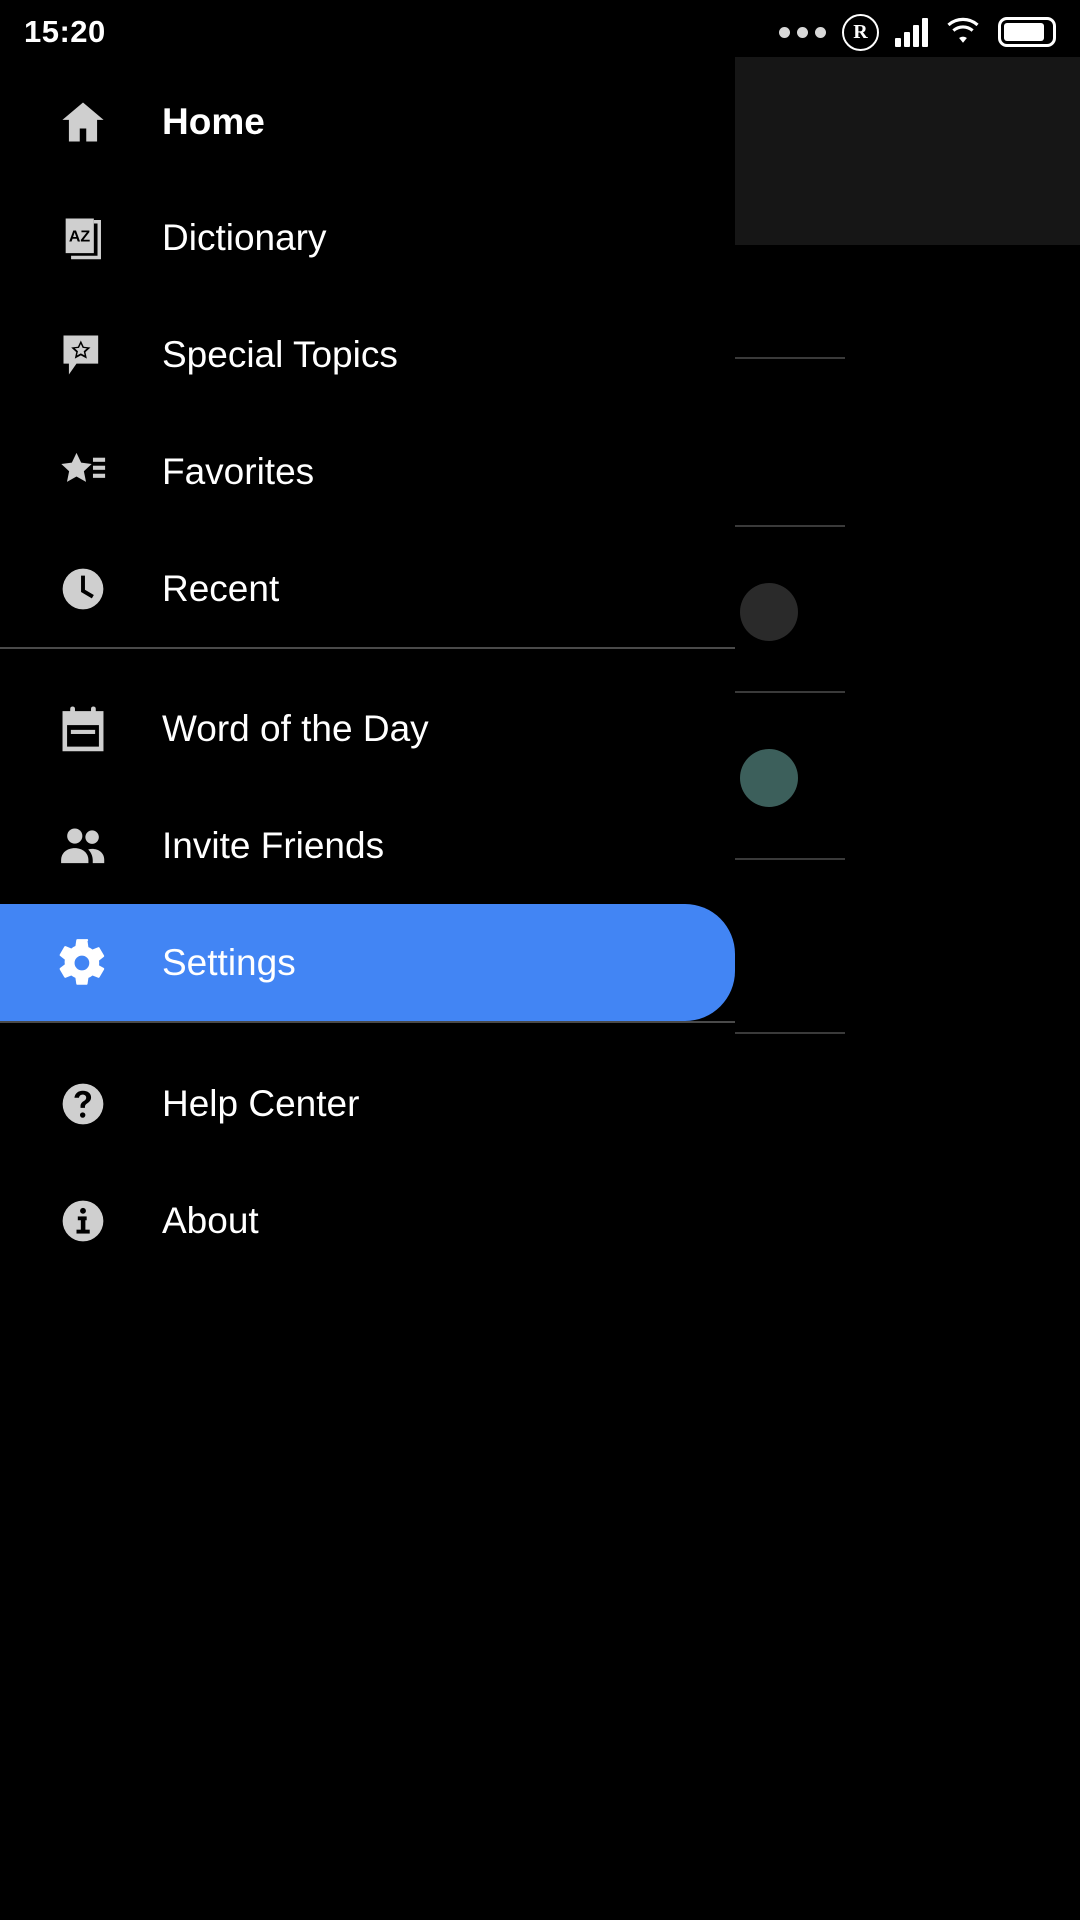  Describe the element at coordinates (769, 612) in the screenshot. I see `background-toggle-off` at that location.